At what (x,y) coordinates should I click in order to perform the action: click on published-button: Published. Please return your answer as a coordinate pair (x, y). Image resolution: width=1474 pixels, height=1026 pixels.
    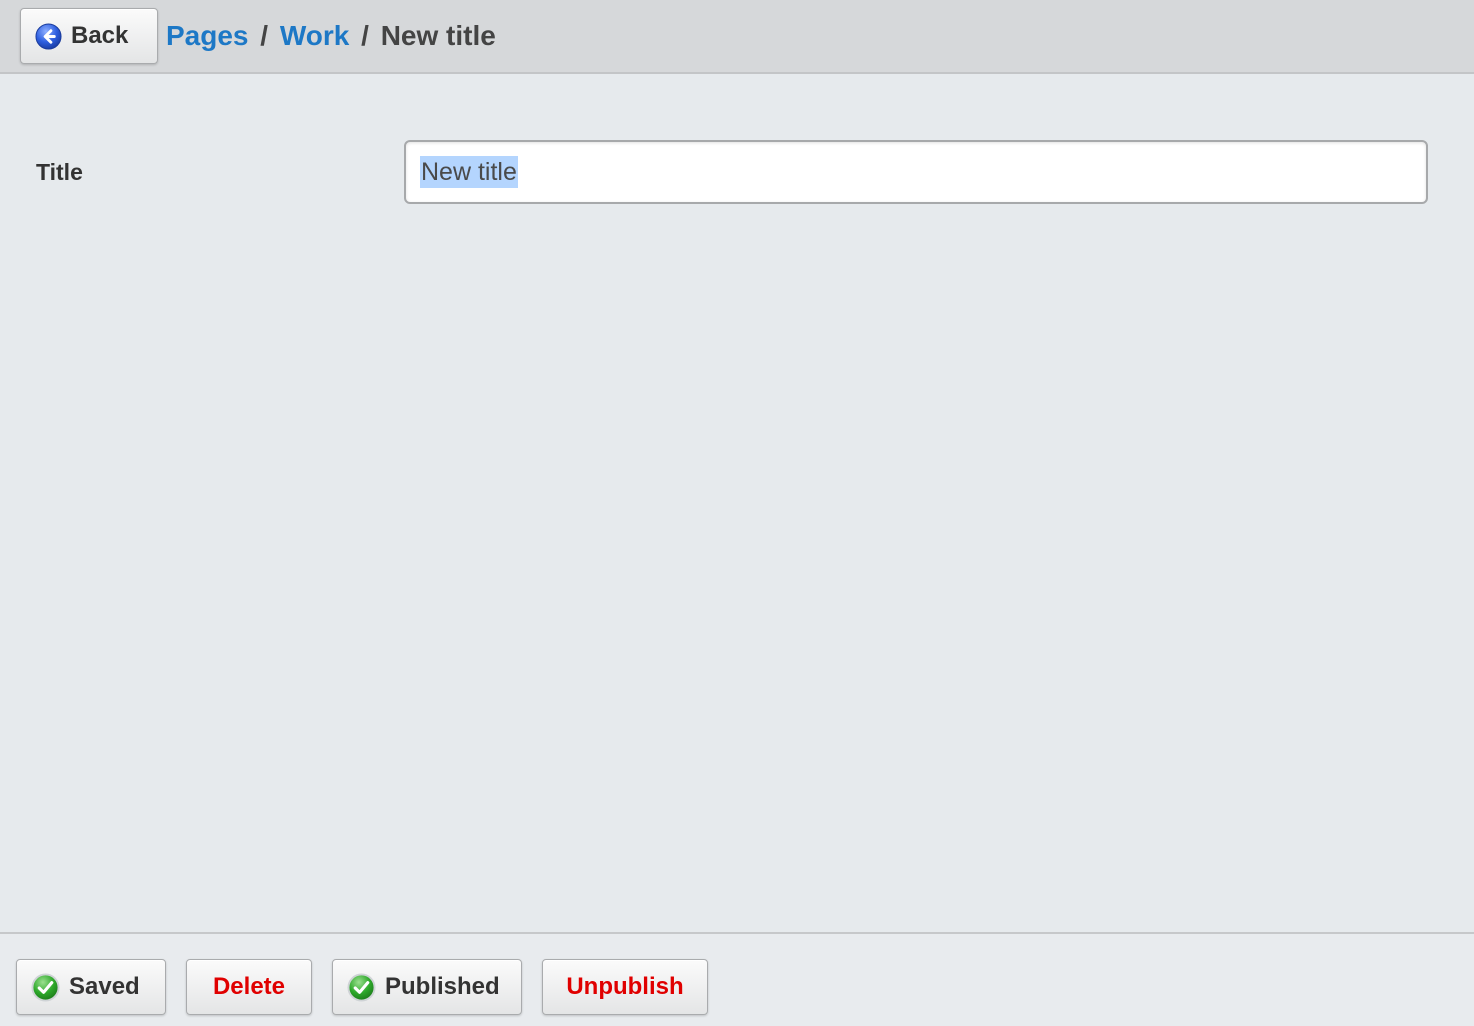
    Looking at the image, I should click on (427, 987).